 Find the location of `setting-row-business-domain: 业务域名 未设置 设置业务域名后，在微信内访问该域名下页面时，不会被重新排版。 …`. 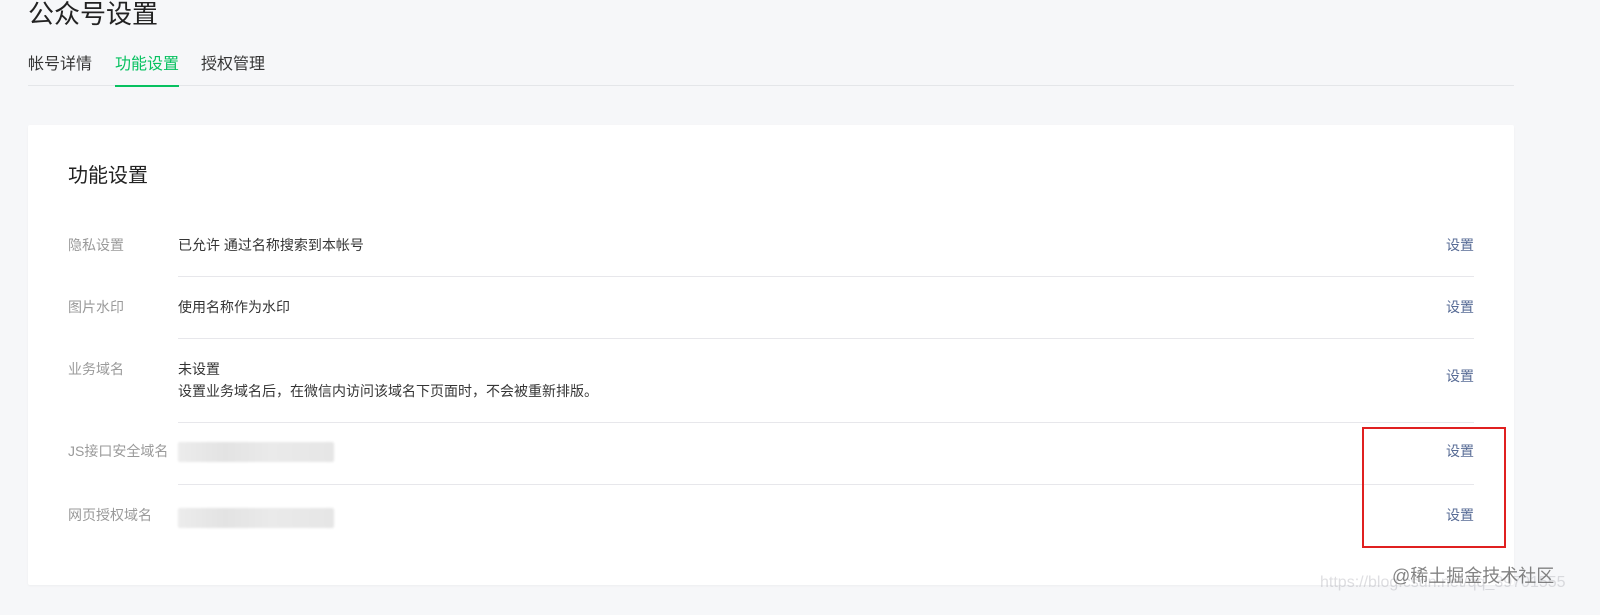

setting-row-business-domain: 业务域名 未设置 设置业务域名后，在微信内访问该域名下页面时，不会被重新排版。 … is located at coordinates (771, 381).